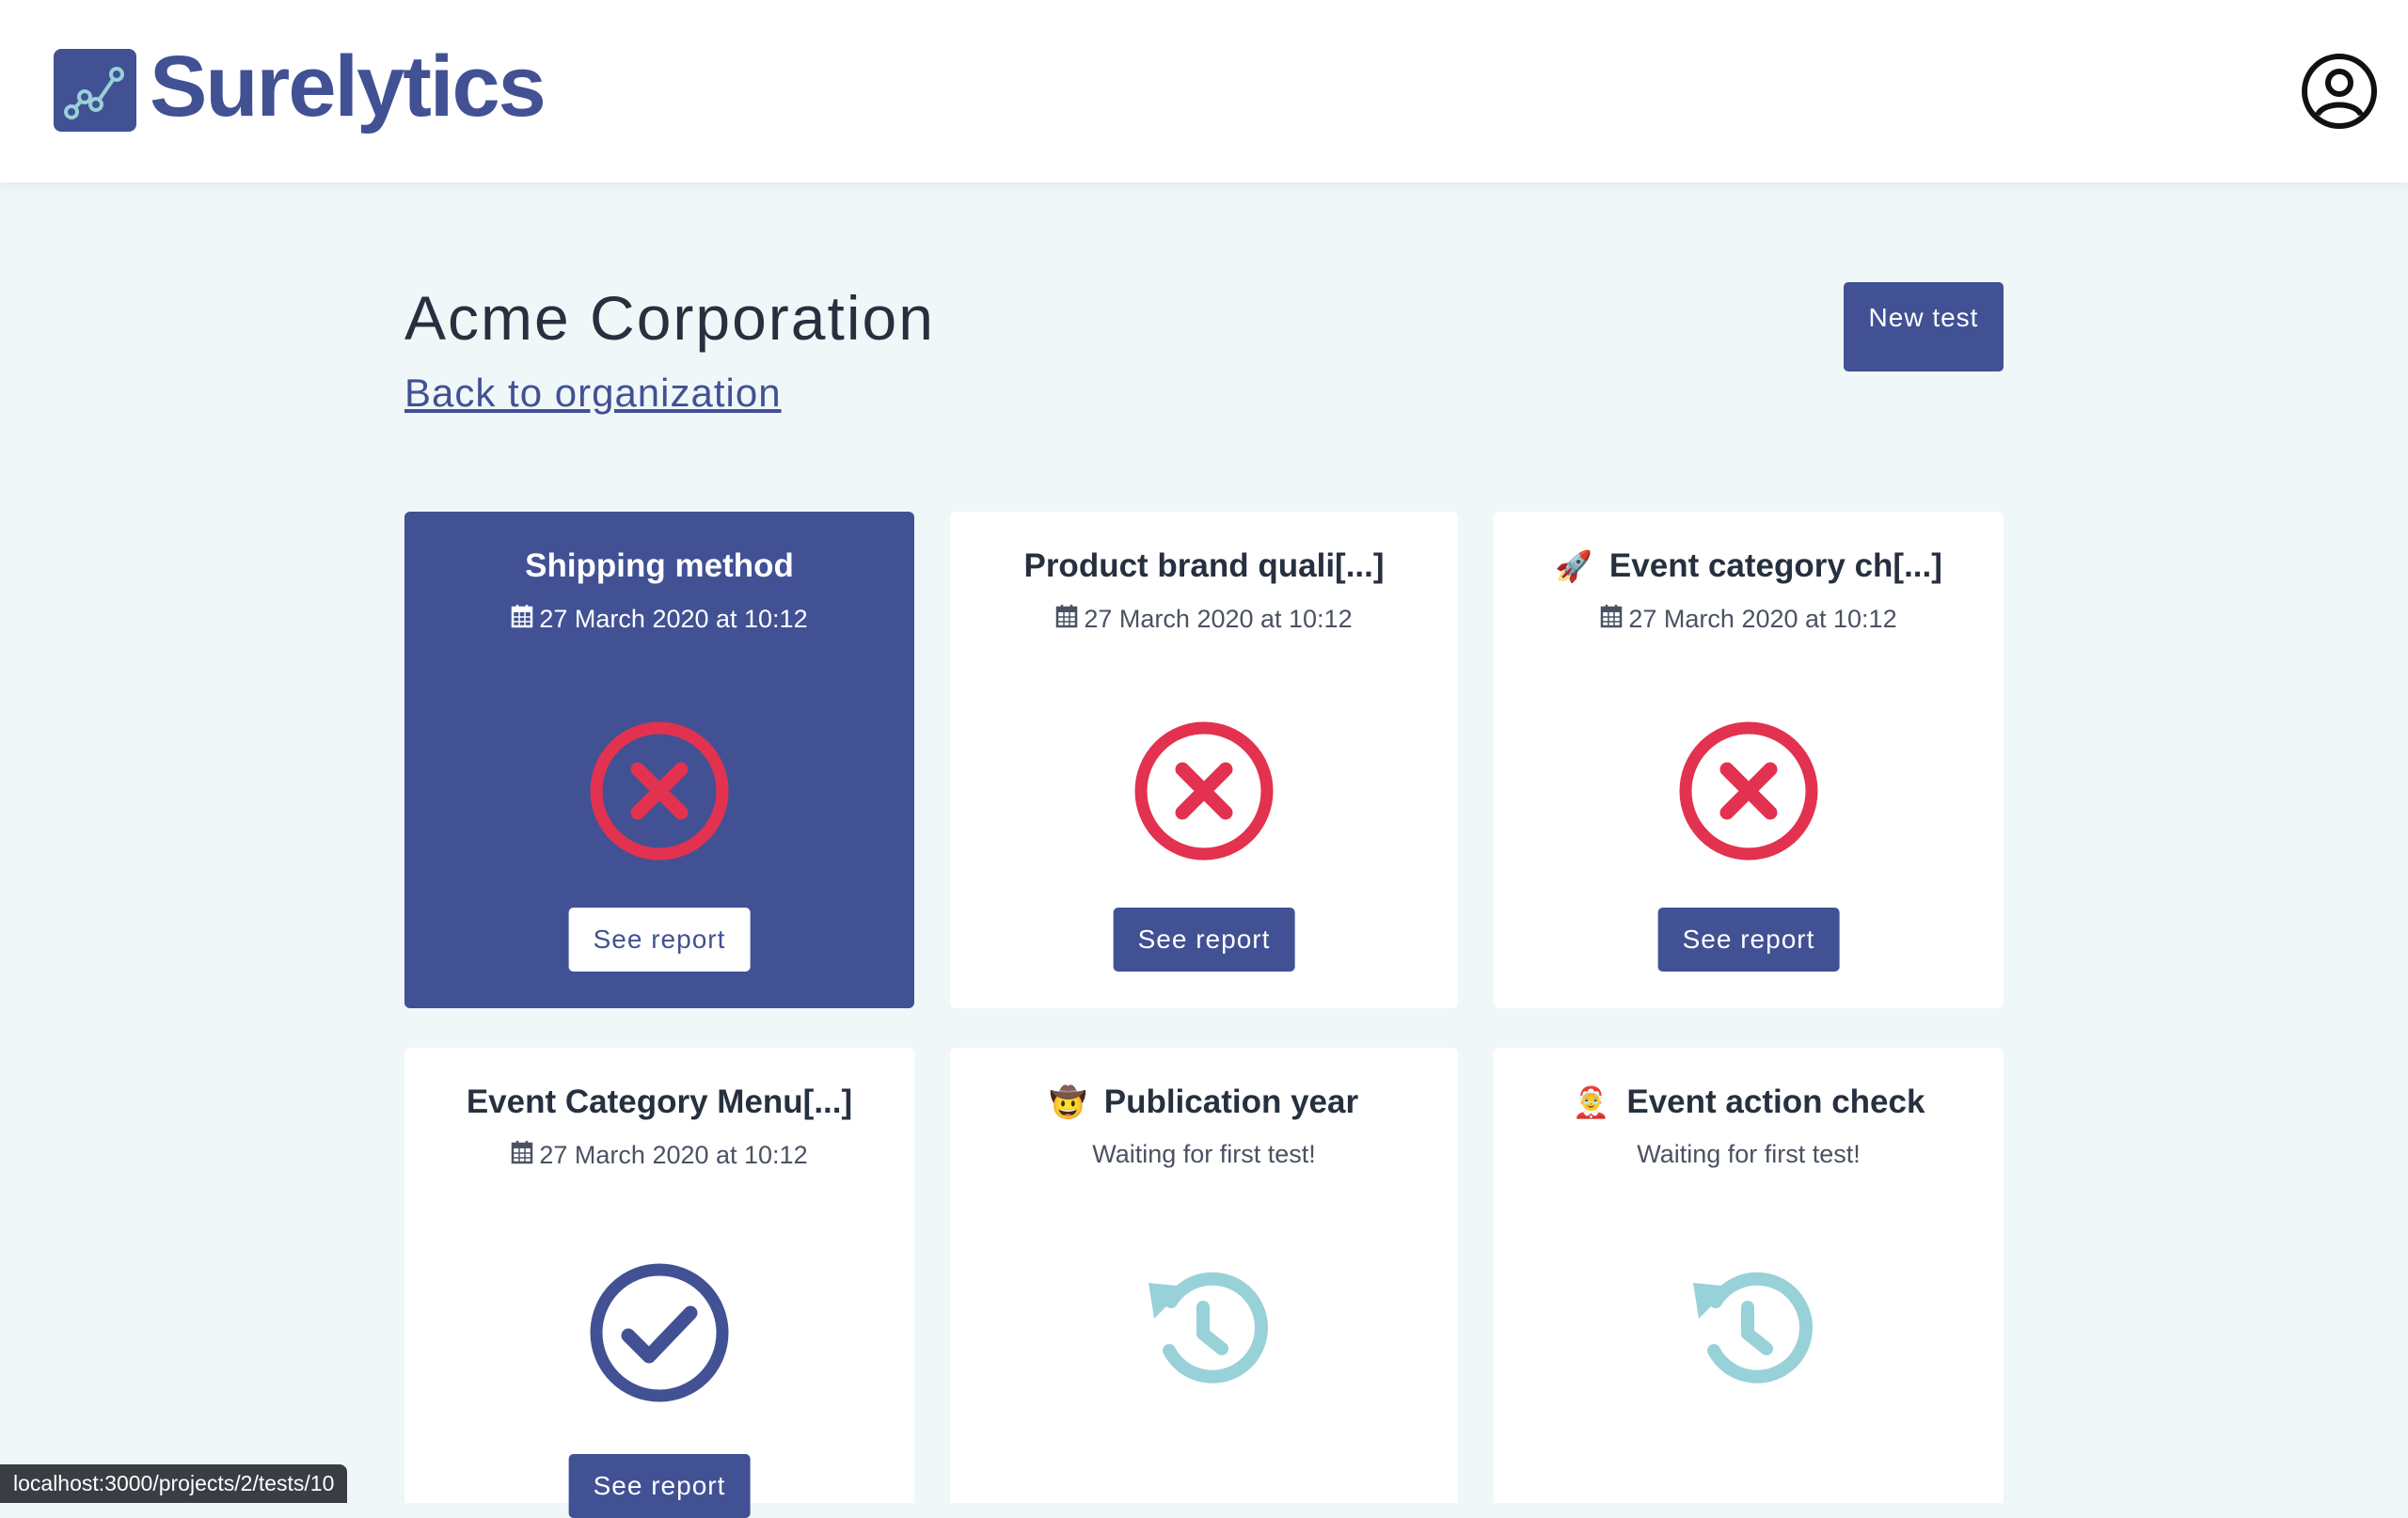  I want to click on check-circle-icon, so click(660, 1333).